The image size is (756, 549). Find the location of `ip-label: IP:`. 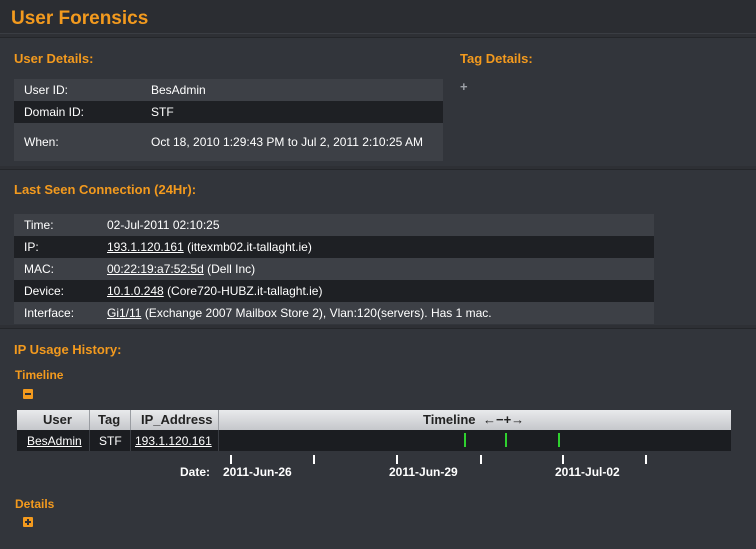

ip-label: IP: is located at coordinates (55, 247).